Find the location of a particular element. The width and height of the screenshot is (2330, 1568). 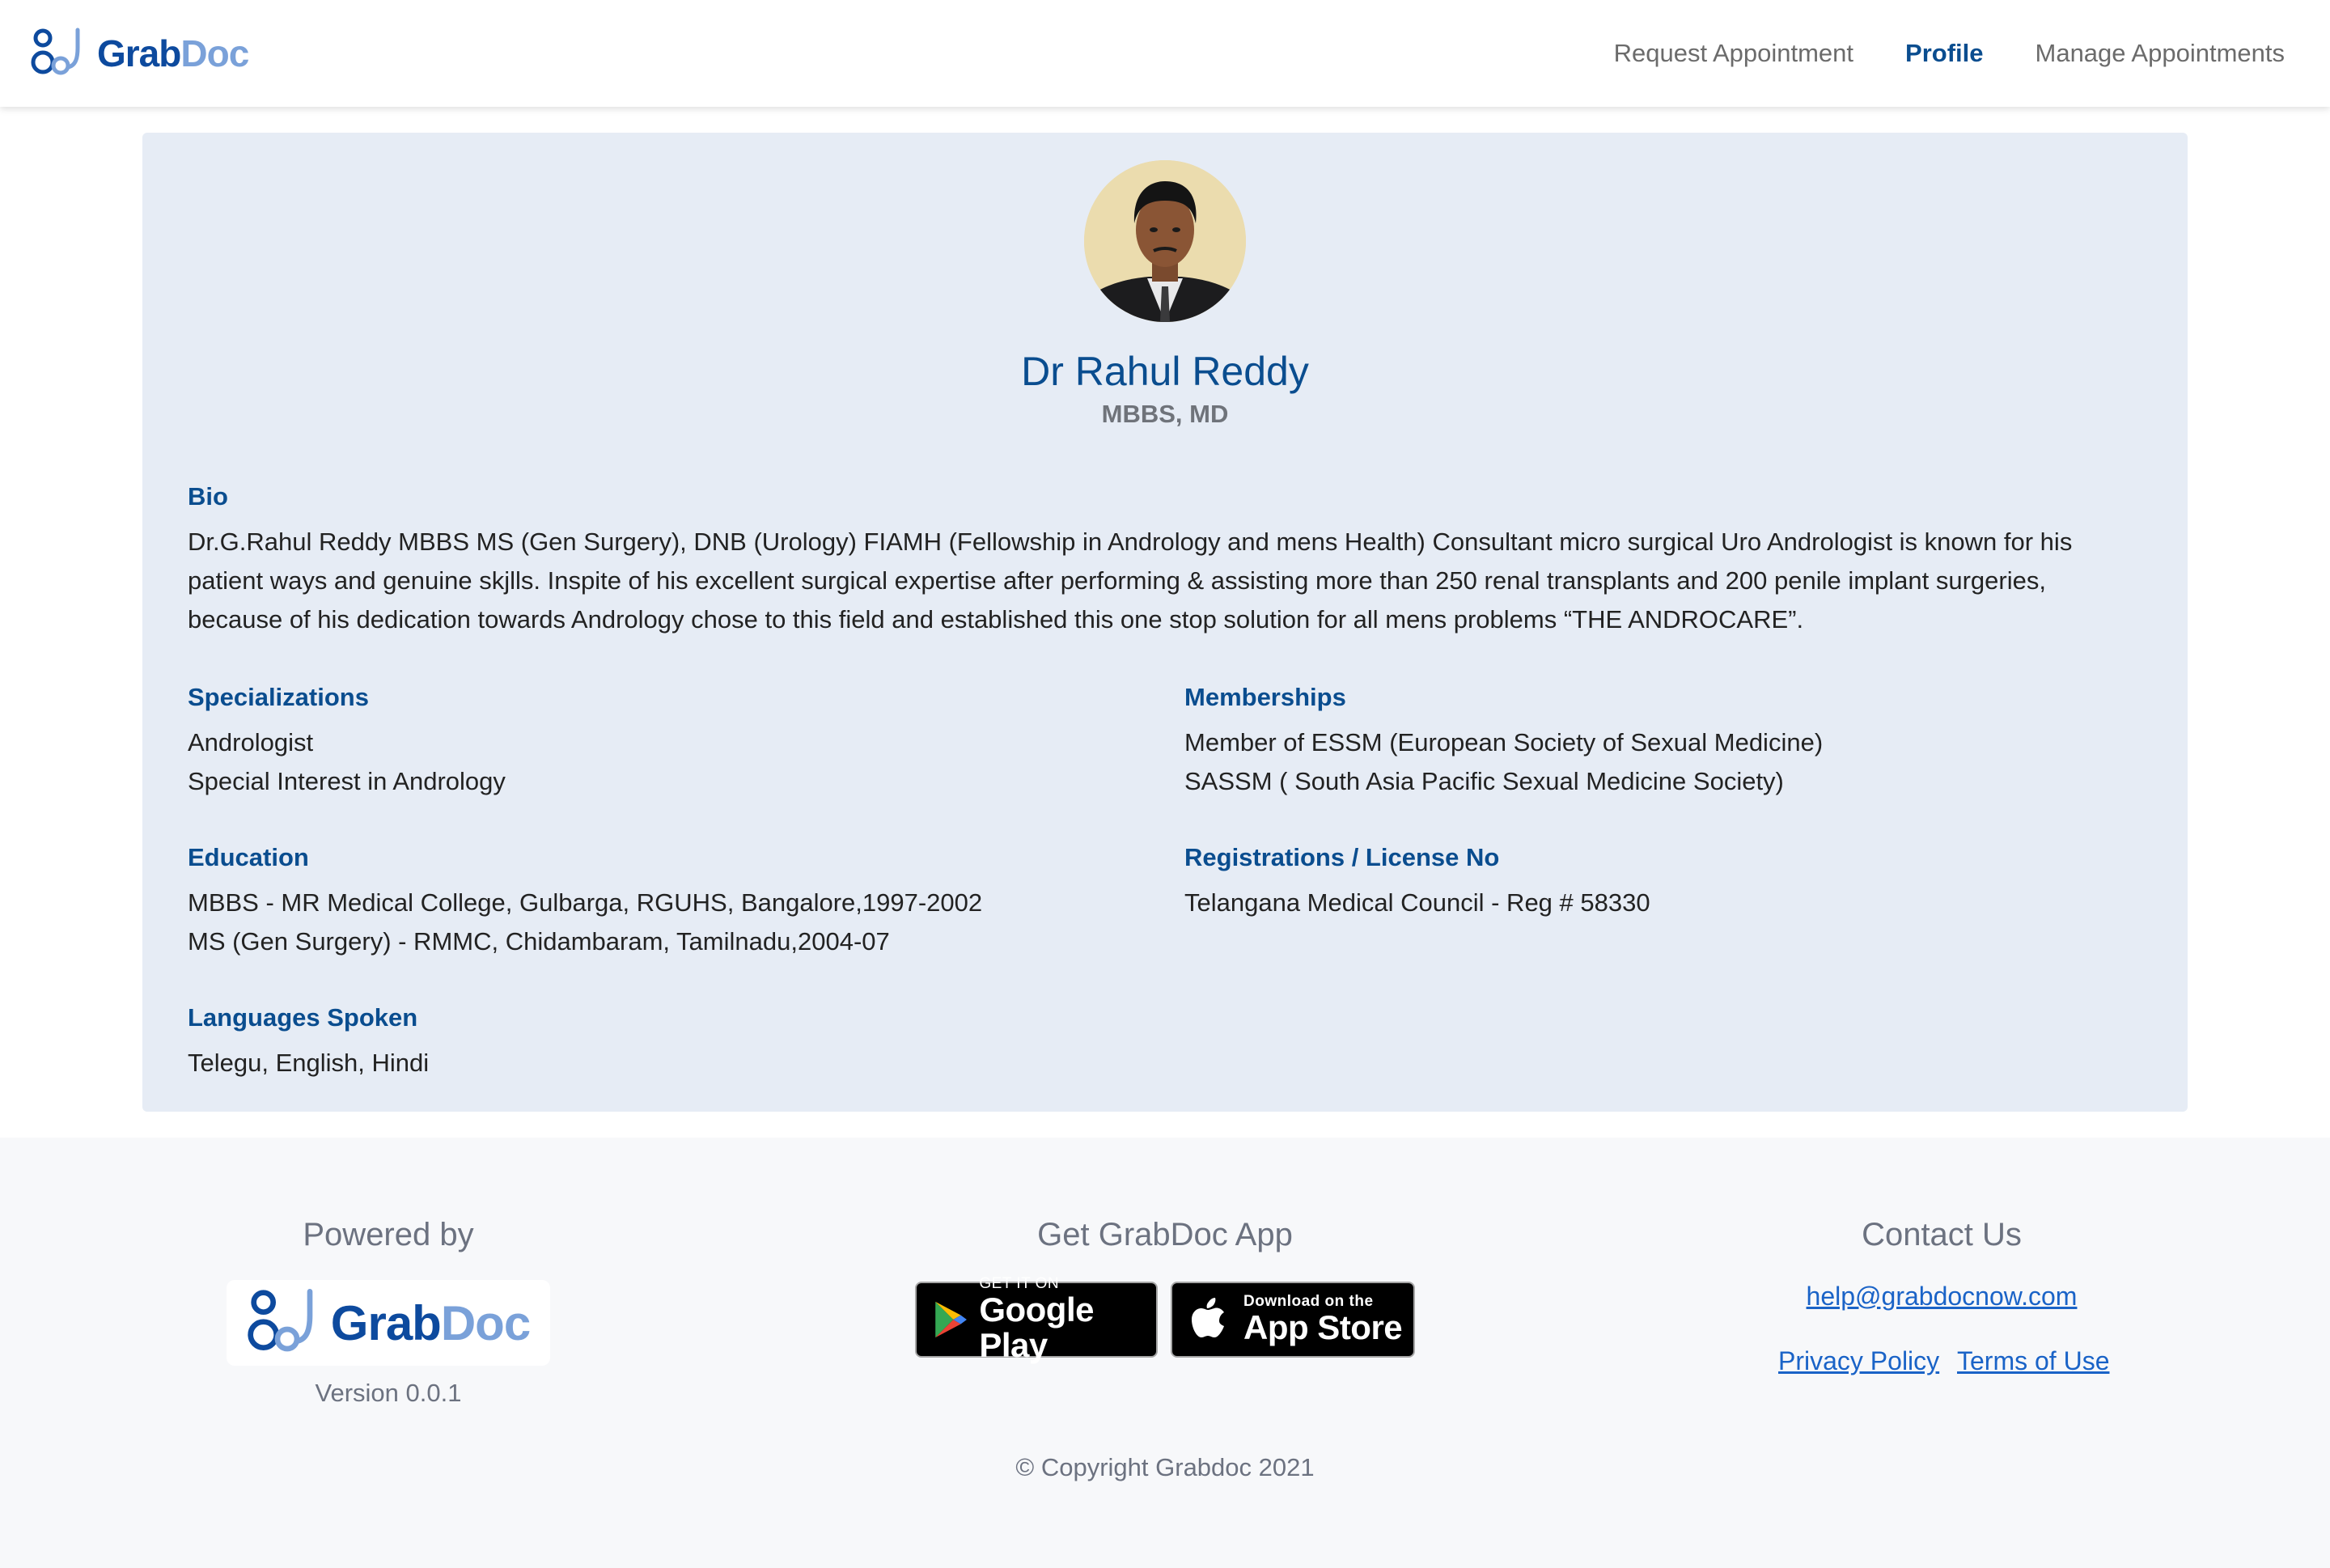

nav-manage-appointments: Manage Appointments is located at coordinates (2161, 54).